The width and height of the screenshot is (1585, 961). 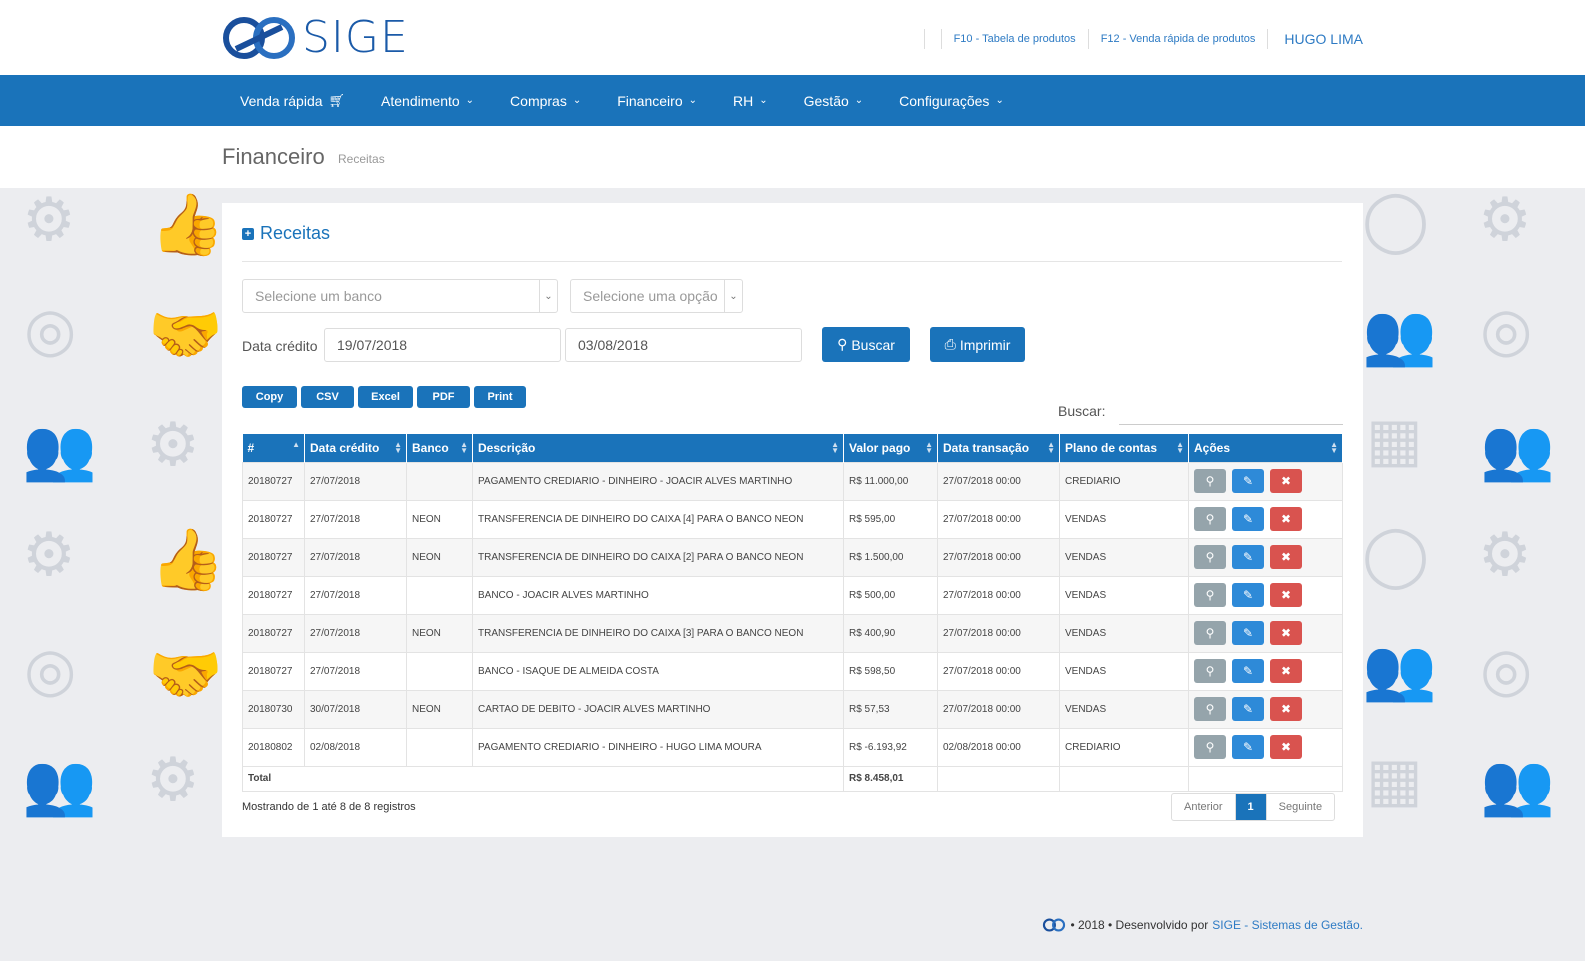 What do you see at coordinates (442, 345) in the screenshot?
I see `date-from-input: 19/07/2018` at bounding box center [442, 345].